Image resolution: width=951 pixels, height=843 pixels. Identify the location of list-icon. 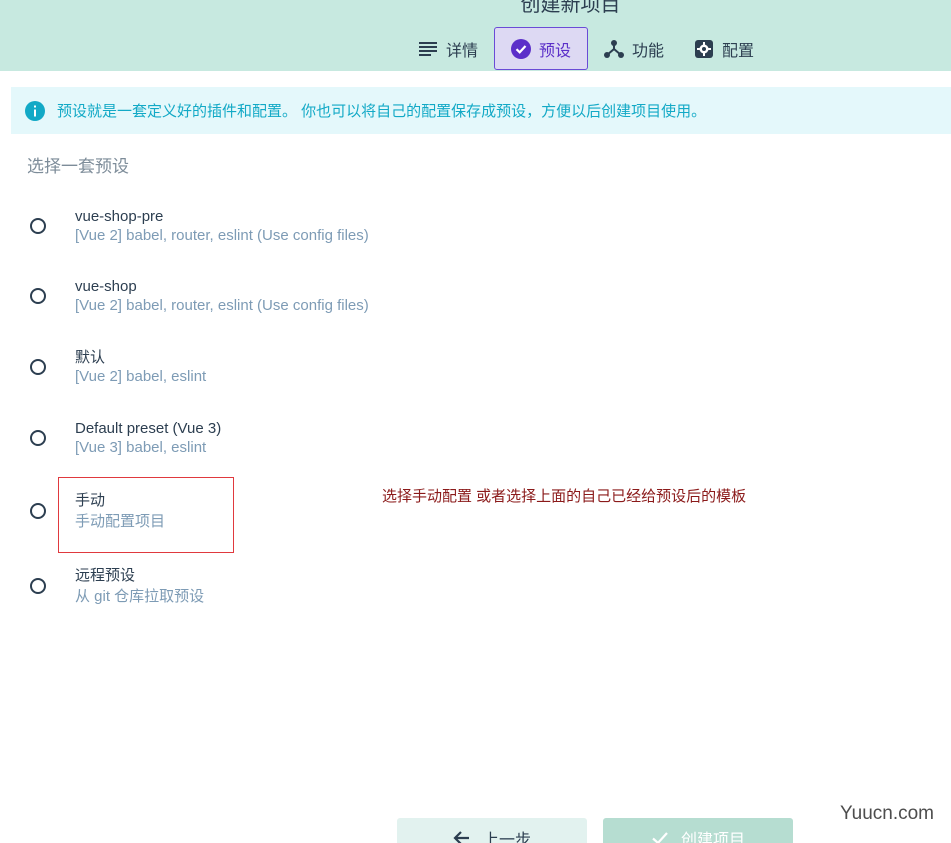
(428, 49).